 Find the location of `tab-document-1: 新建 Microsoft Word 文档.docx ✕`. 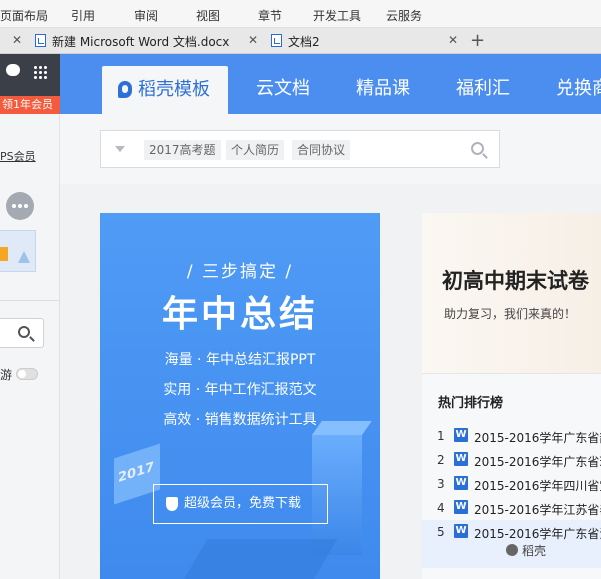

tab-document-1: 新建 Microsoft Word 文档.docx ✕ is located at coordinates (145, 41).